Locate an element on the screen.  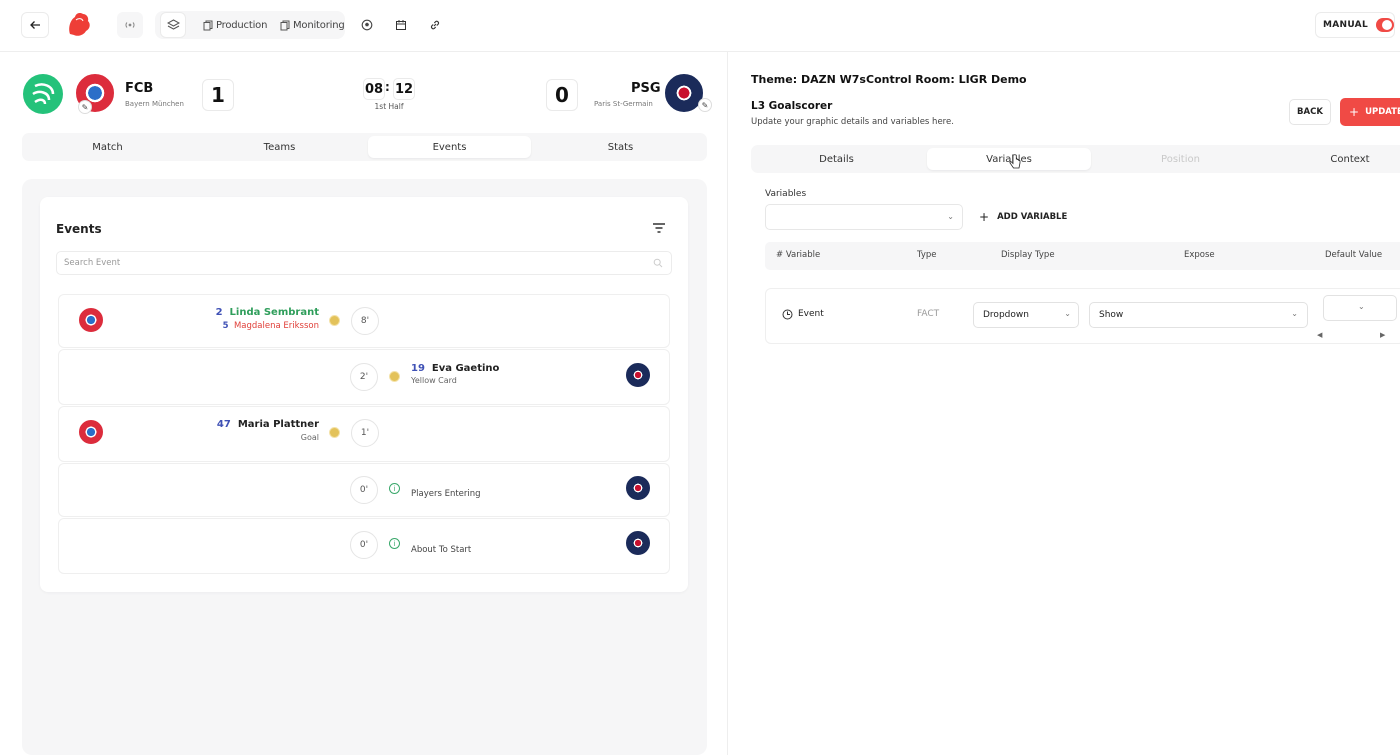
event-minute: 1' is located at coordinates (365, 433).